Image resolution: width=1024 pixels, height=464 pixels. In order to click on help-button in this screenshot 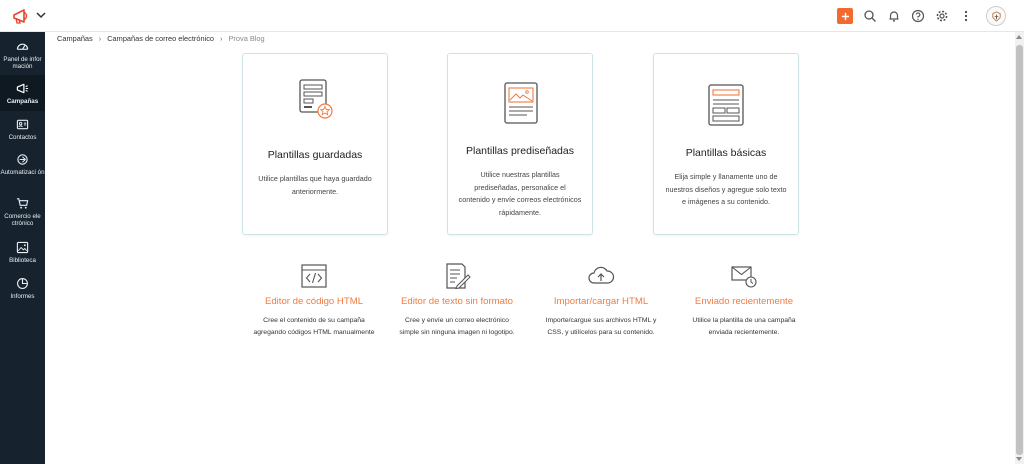, I will do `click(918, 16)`.